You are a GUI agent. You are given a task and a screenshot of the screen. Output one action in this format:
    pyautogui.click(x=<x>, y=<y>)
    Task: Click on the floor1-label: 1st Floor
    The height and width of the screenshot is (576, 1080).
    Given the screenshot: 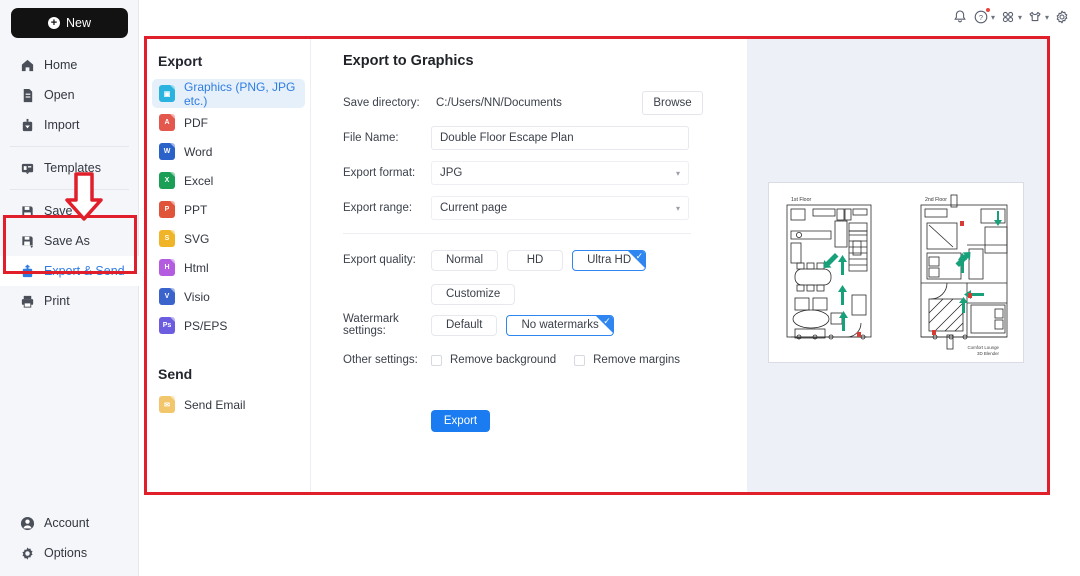 What is the action you would take?
    pyautogui.click(x=801, y=200)
    